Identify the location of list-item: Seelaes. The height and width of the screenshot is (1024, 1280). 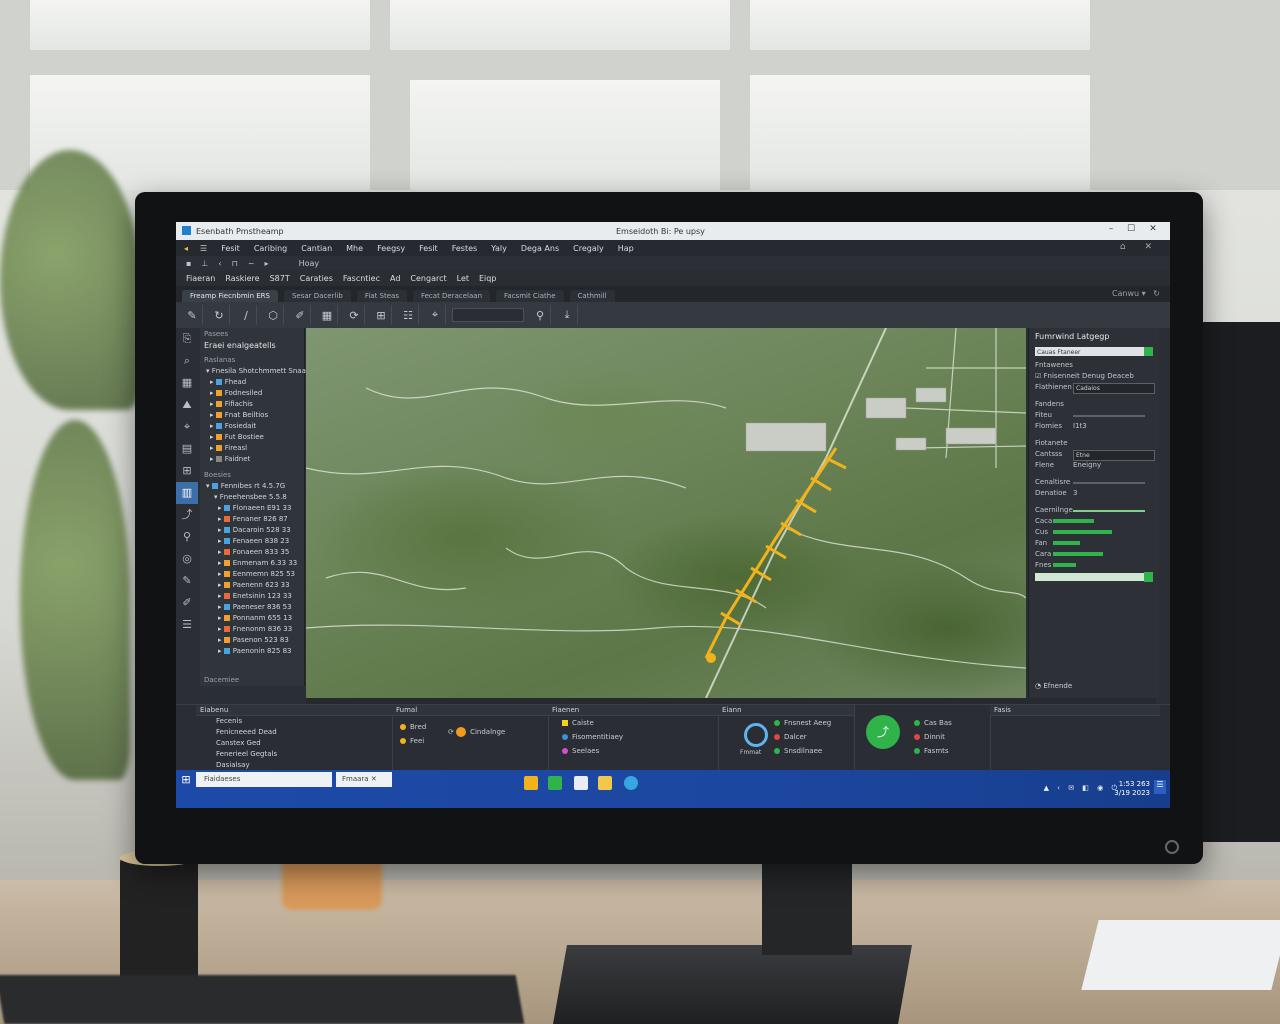
(580, 751).